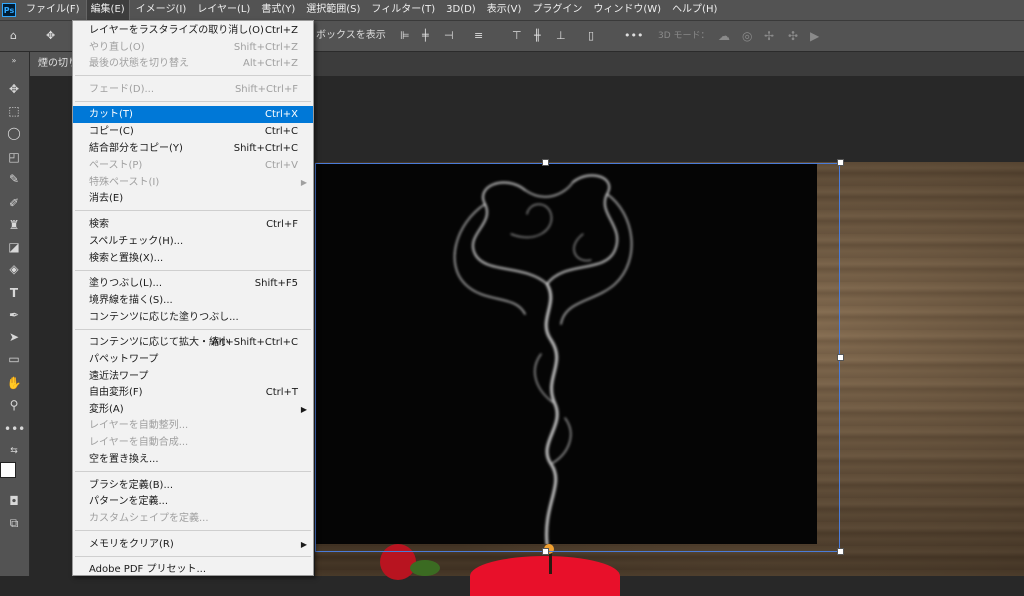 The image size is (1024, 596). I want to click on menu-edit: 編集(E), so click(107, 10).